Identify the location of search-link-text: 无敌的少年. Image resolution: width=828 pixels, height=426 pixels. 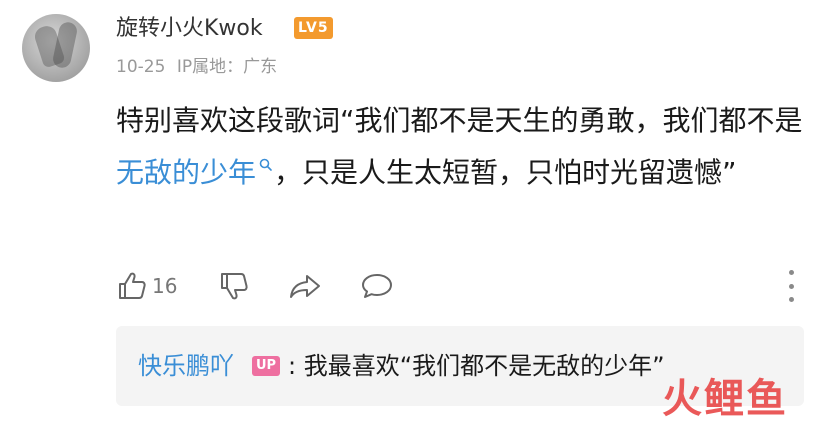
(186, 172).